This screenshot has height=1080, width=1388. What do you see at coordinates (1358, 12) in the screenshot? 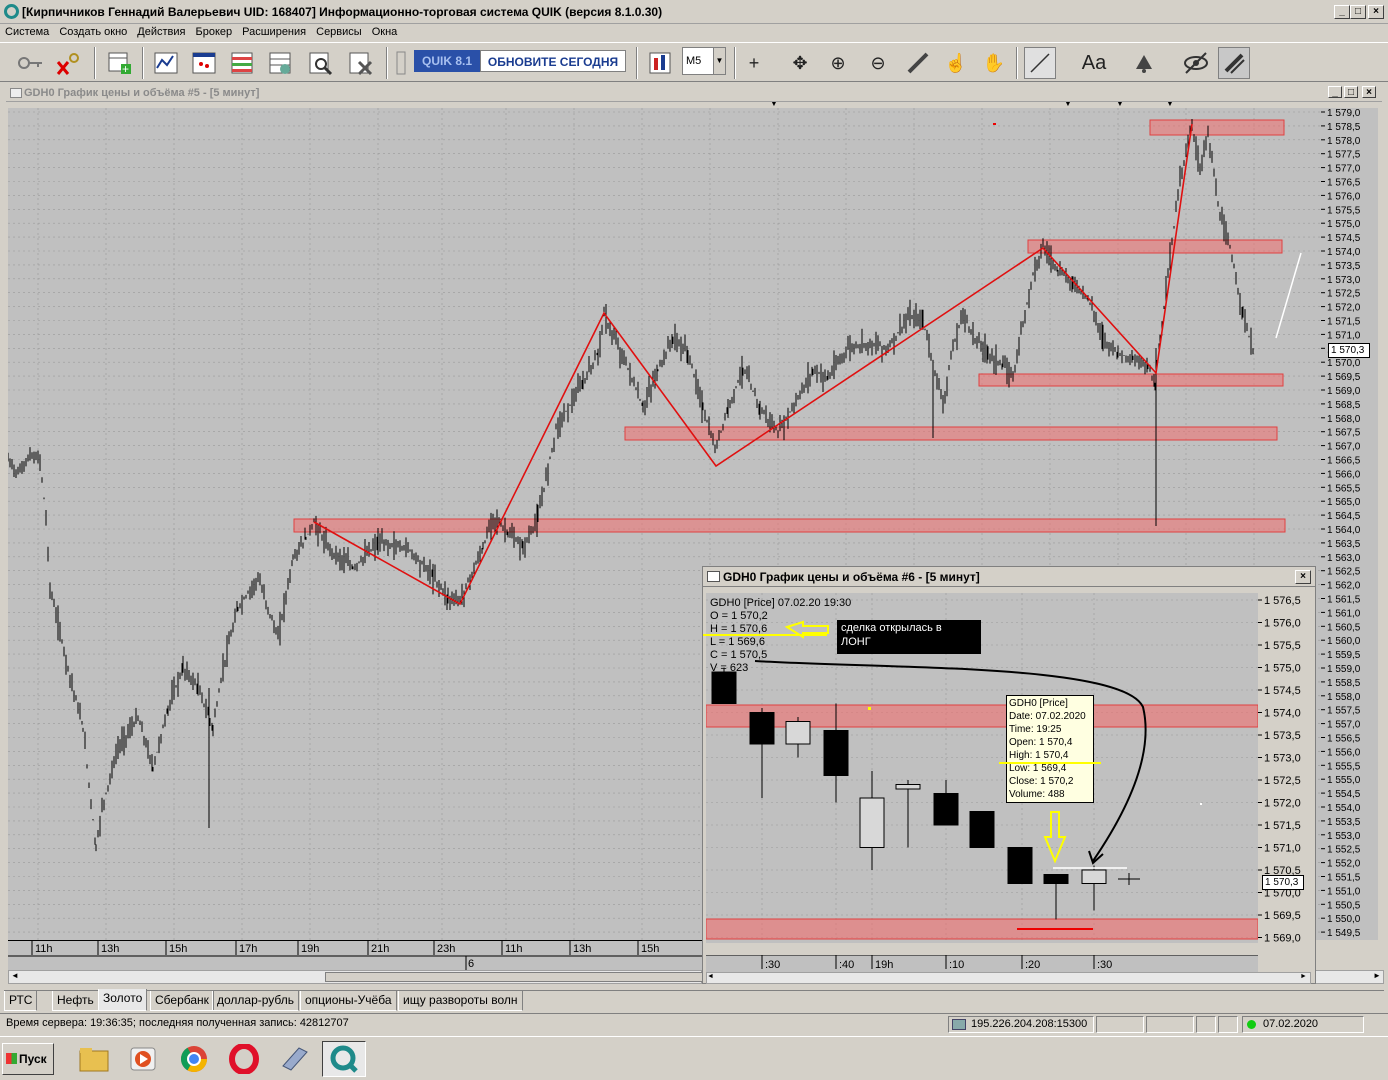
I see `maximize-button: □` at bounding box center [1358, 12].